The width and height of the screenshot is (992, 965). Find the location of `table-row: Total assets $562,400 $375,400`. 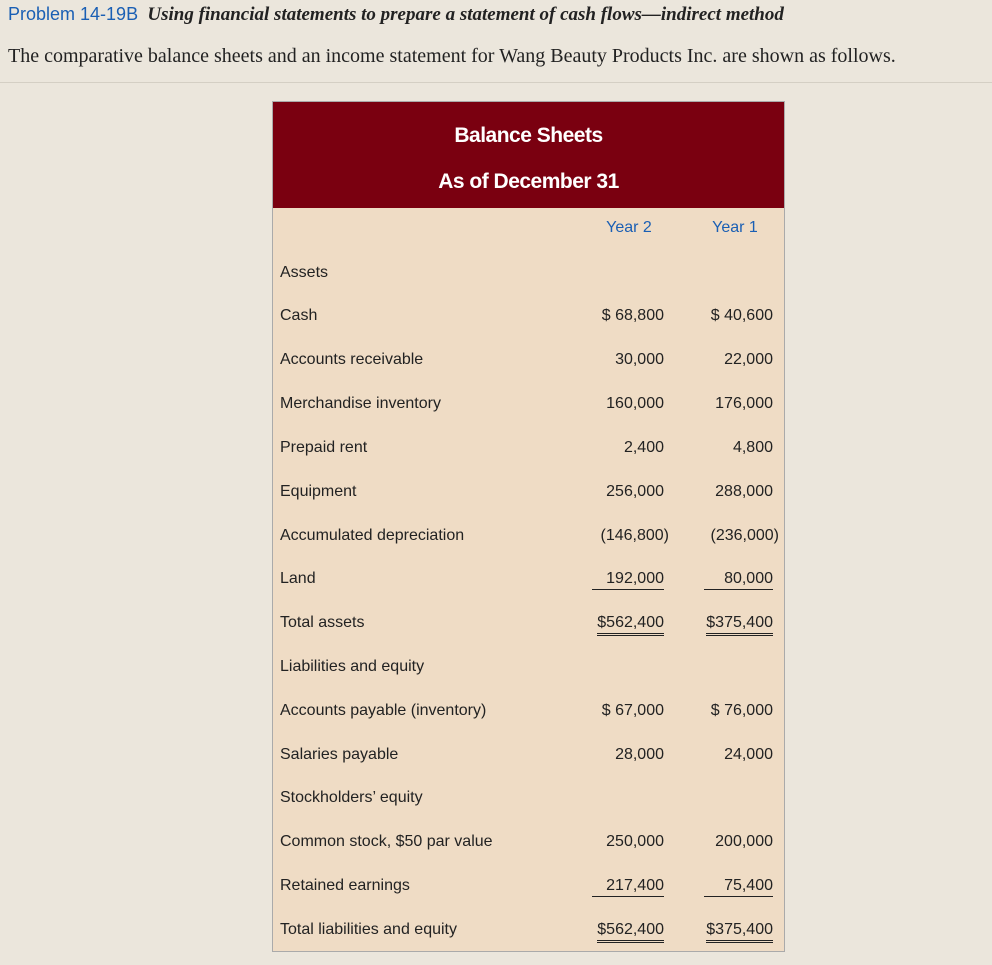

table-row: Total assets $562,400 $375,400 is located at coordinates (528, 636).